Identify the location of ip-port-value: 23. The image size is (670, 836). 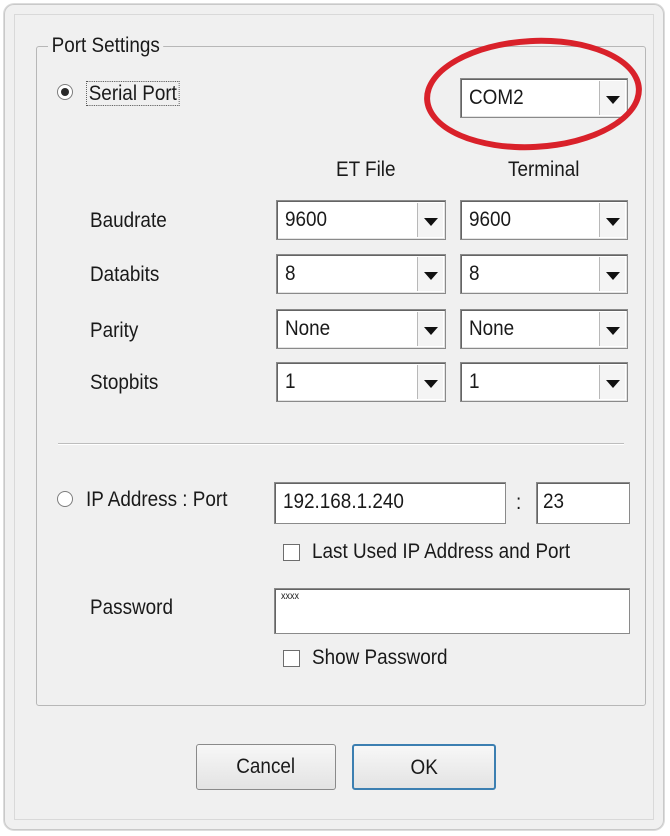
(554, 501).